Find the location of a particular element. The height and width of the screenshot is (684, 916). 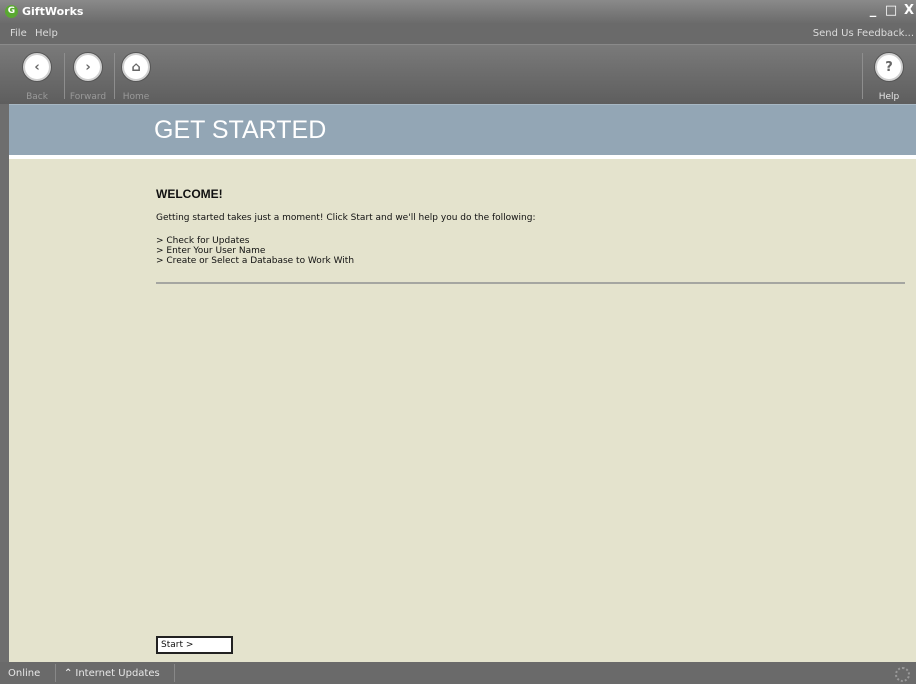

content-divider is located at coordinates (530, 283).